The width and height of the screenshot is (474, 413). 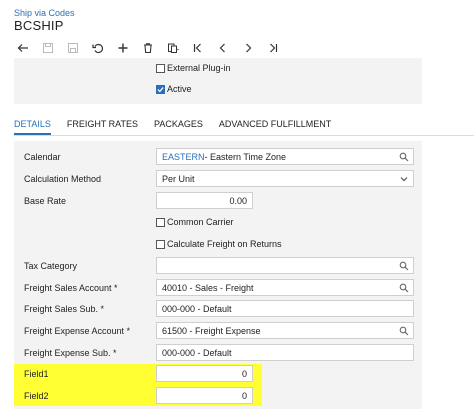 I want to click on freight-sales-sub-field: 000-000 - Default, so click(x=285, y=308).